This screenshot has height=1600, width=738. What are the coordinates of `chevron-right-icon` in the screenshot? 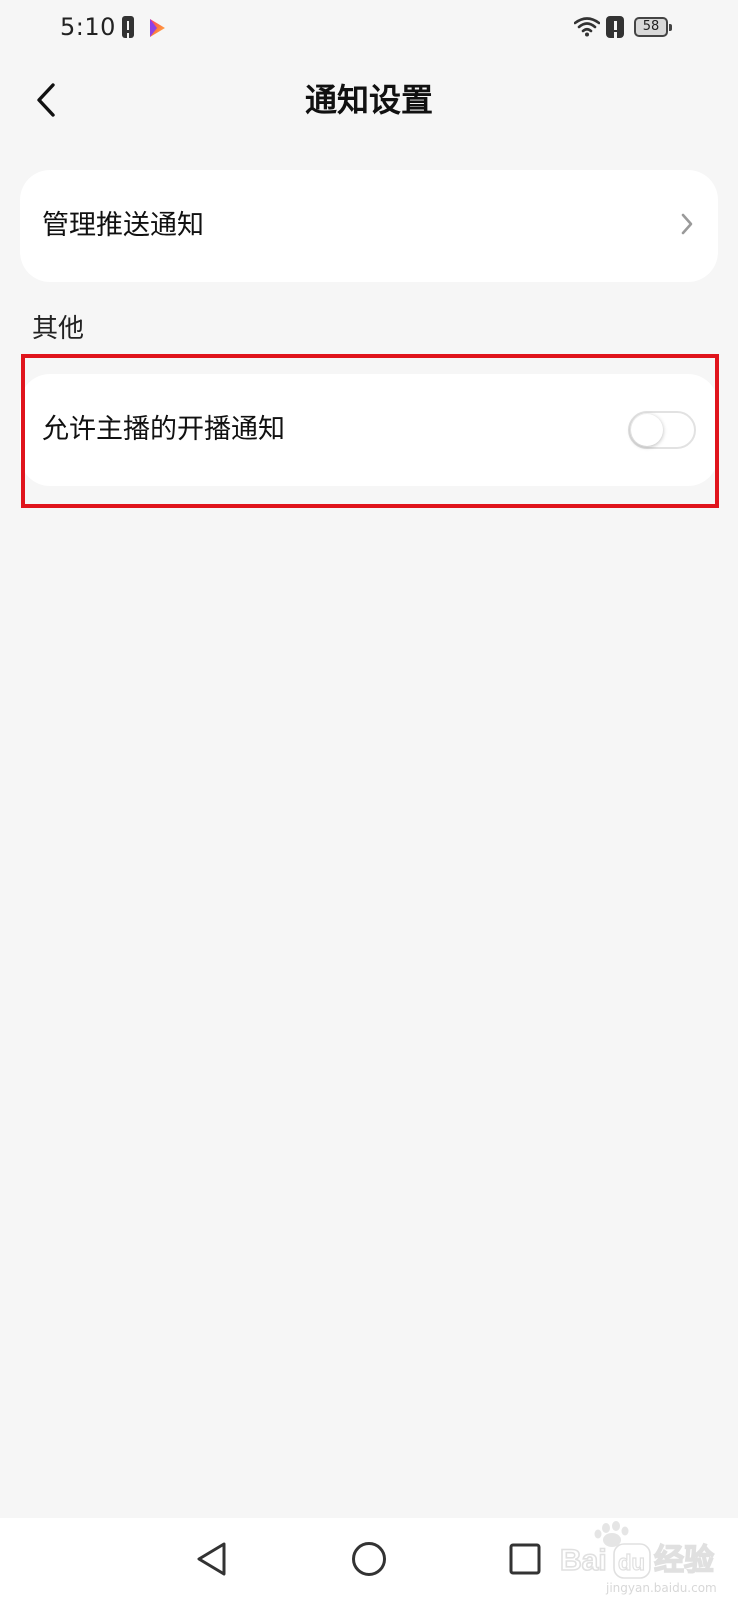 It's located at (687, 224).